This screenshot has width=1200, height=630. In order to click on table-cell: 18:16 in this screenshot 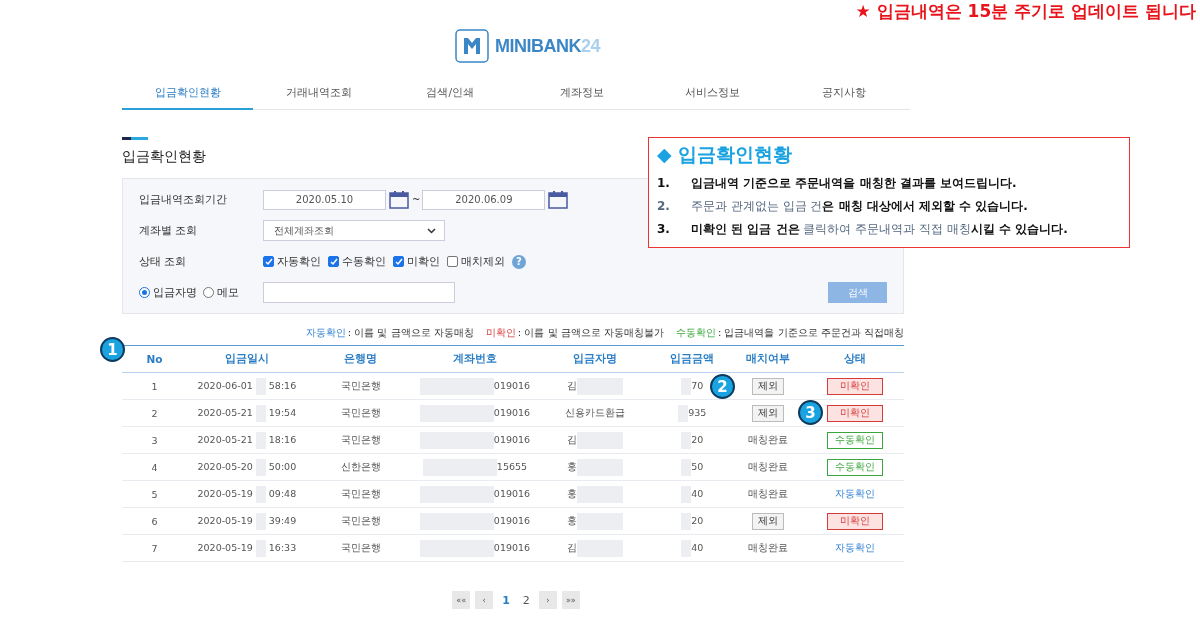, I will do `click(282, 439)`.